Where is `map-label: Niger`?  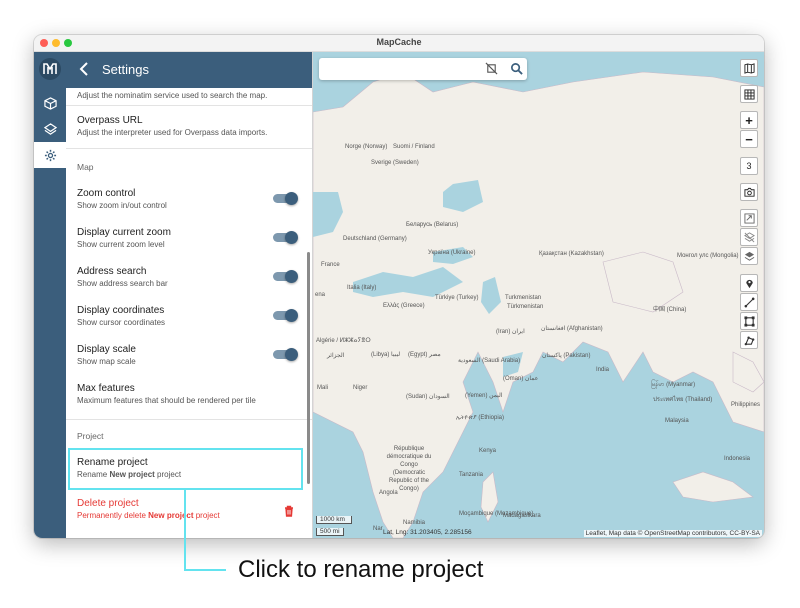 map-label: Niger is located at coordinates (360, 388).